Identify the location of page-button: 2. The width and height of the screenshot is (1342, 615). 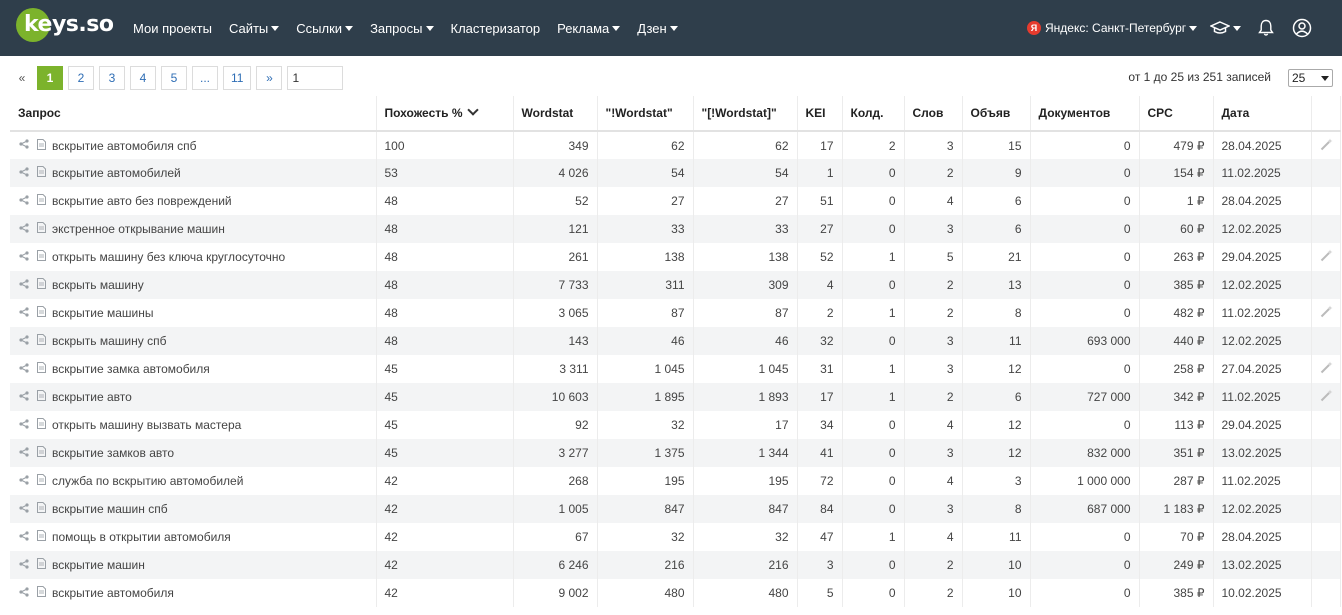
(81, 78).